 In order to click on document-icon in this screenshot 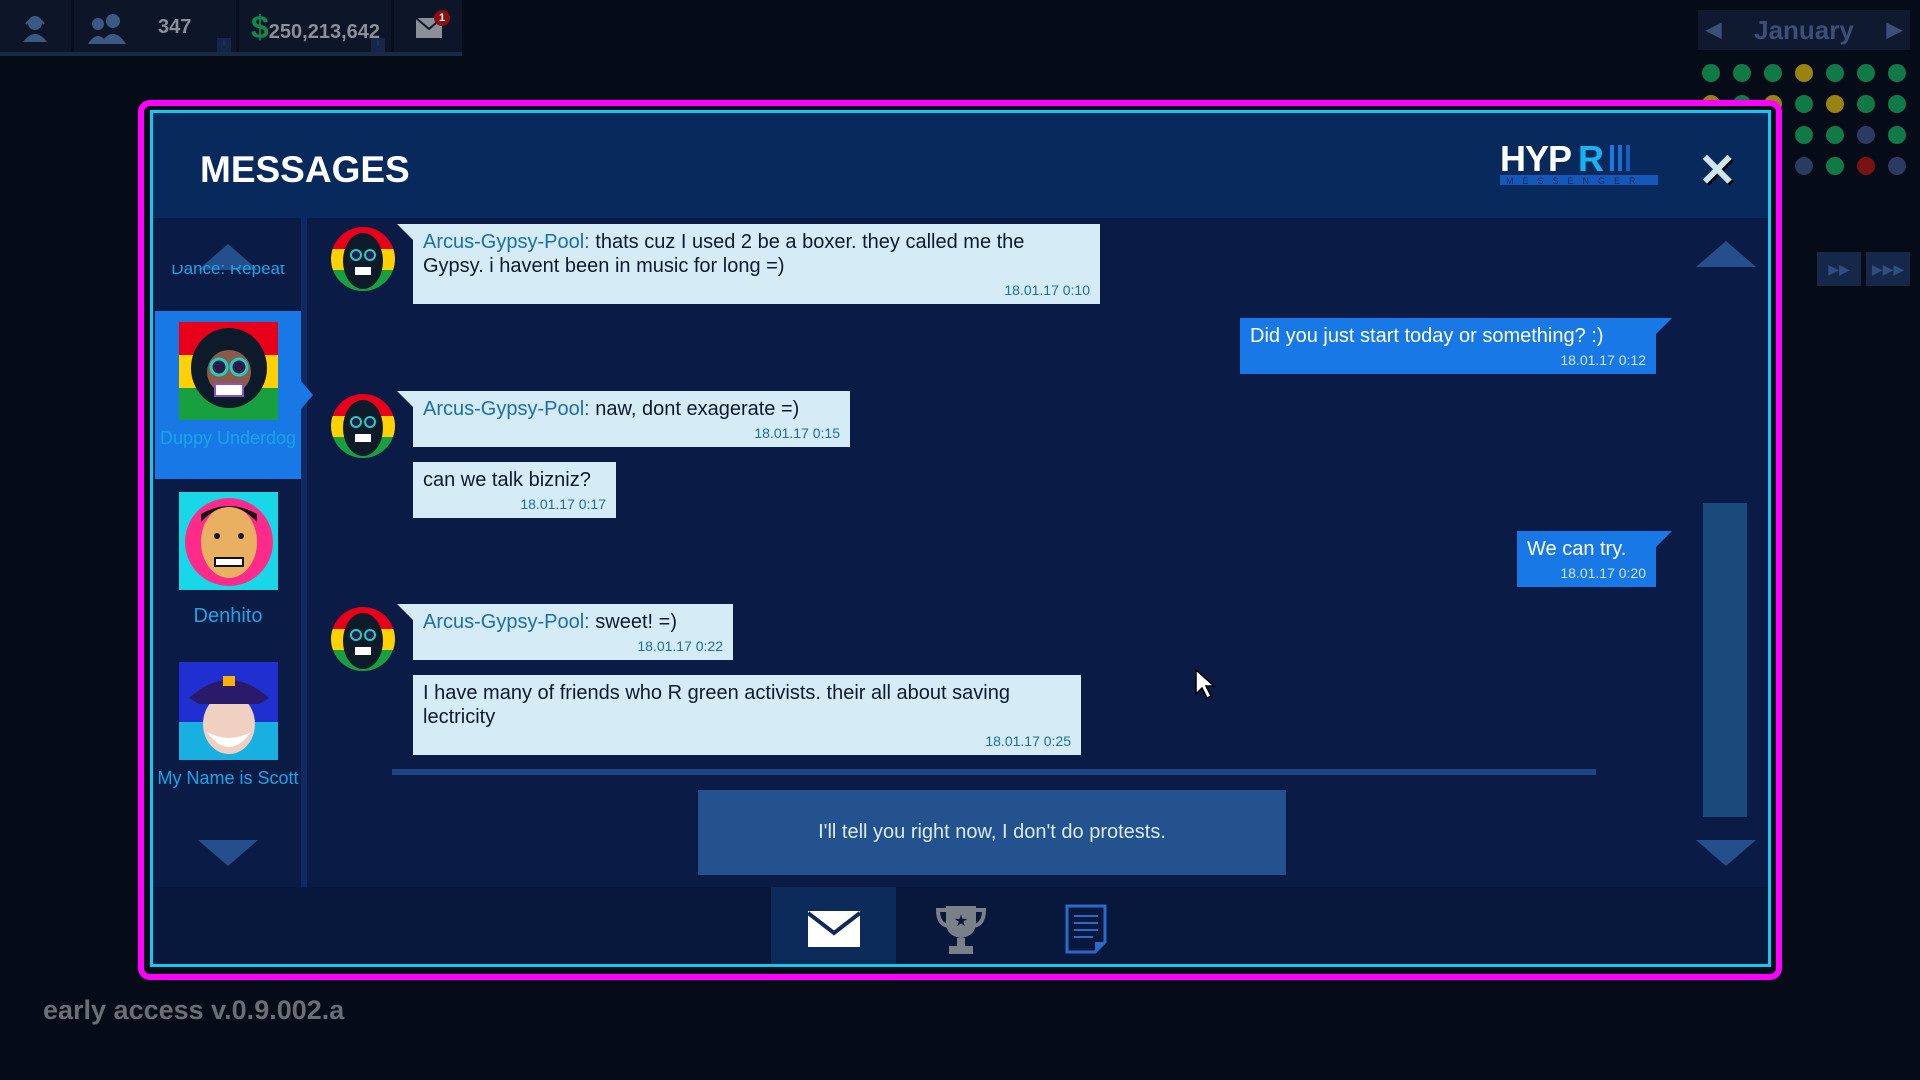, I will do `click(1085, 928)`.